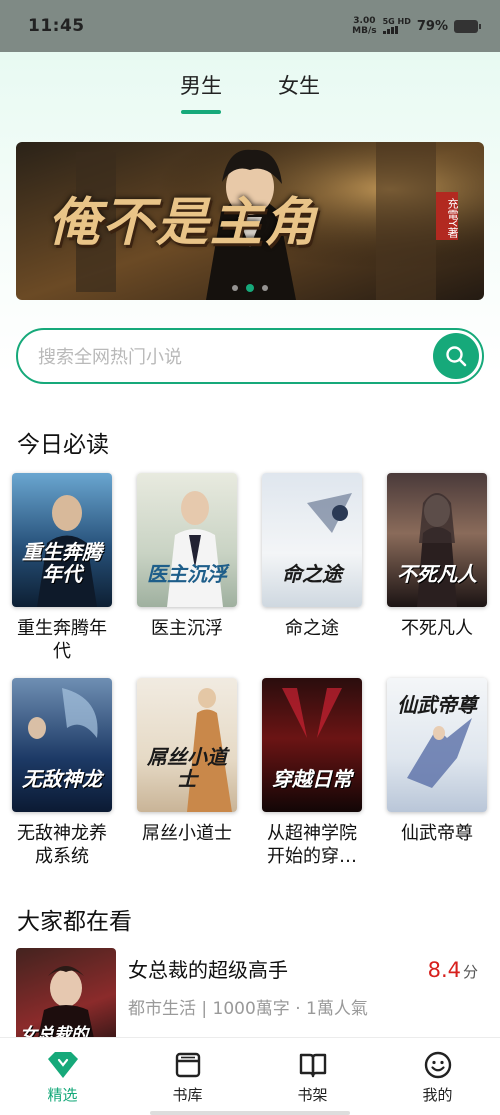 This screenshot has height=1115, width=500. What do you see at coordinates (56, 26) in the screenshot?
I see `status-time: 11:45` at bounding box center [56, 26].